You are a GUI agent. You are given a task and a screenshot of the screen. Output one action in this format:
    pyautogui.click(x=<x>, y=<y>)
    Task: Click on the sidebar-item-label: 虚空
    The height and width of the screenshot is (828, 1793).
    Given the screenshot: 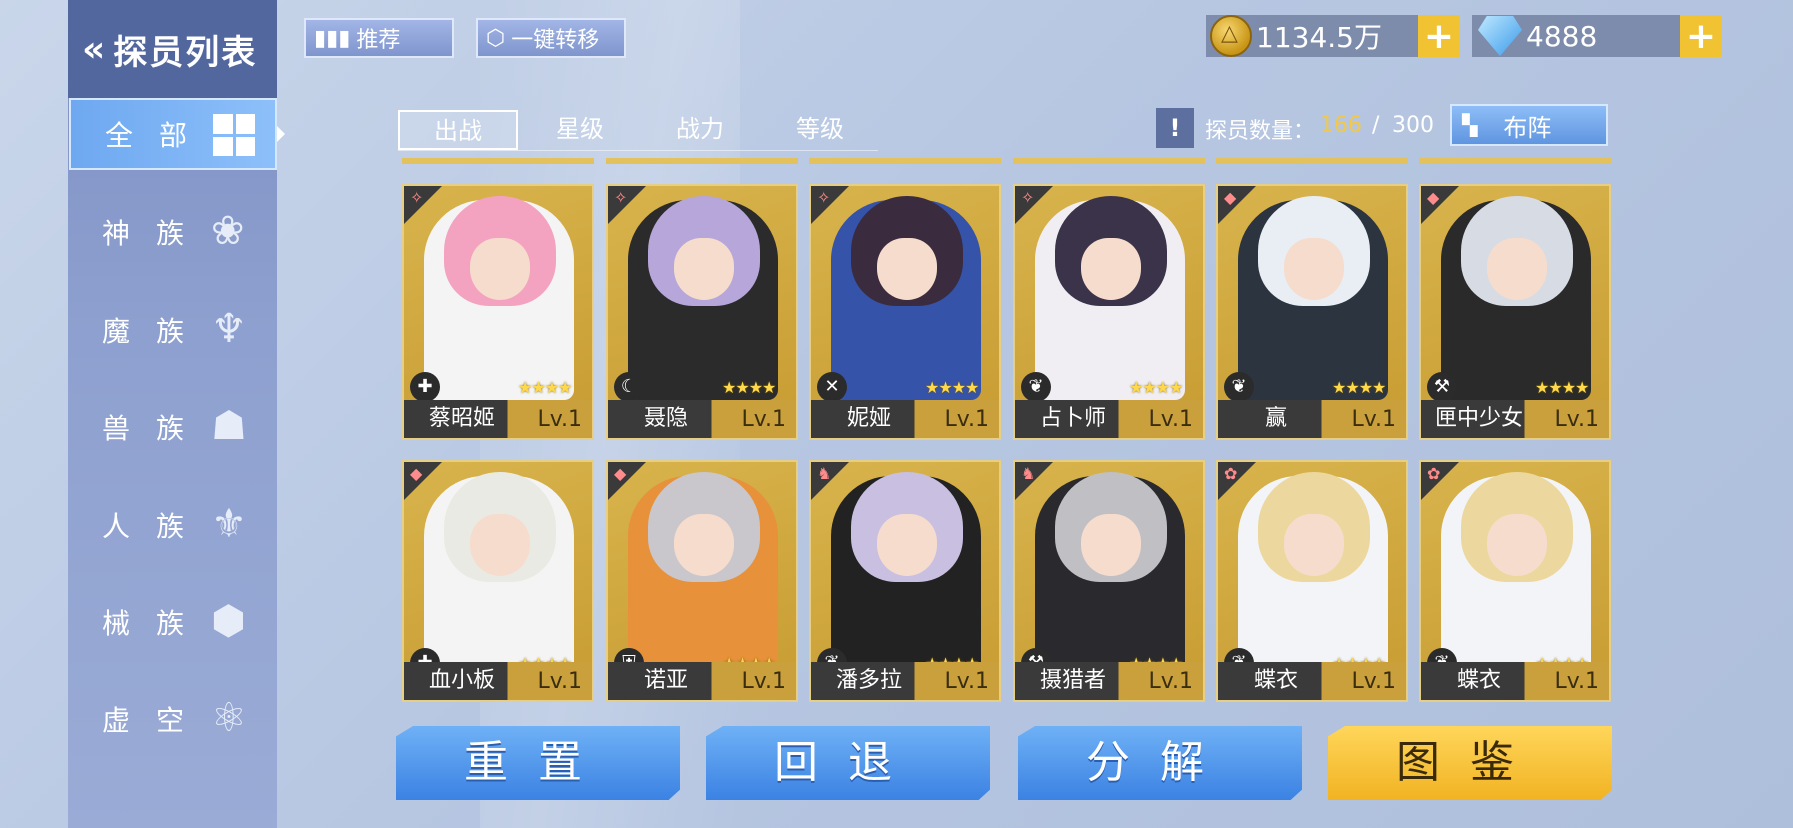 What is the action you would take?
    pyautogui.click(x=156, y=720)
    